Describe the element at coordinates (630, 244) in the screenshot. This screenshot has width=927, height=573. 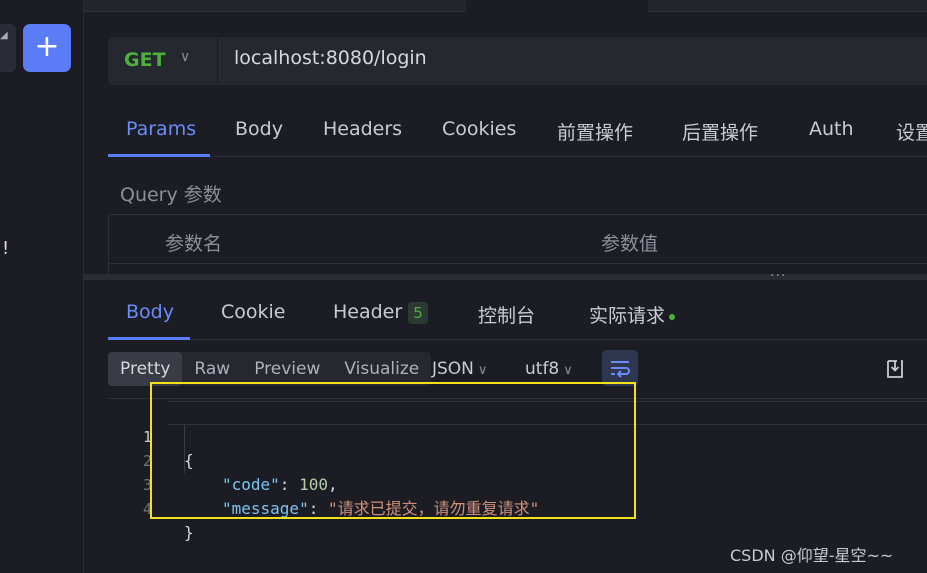
I see `column-header-value: 参数值` at that location.